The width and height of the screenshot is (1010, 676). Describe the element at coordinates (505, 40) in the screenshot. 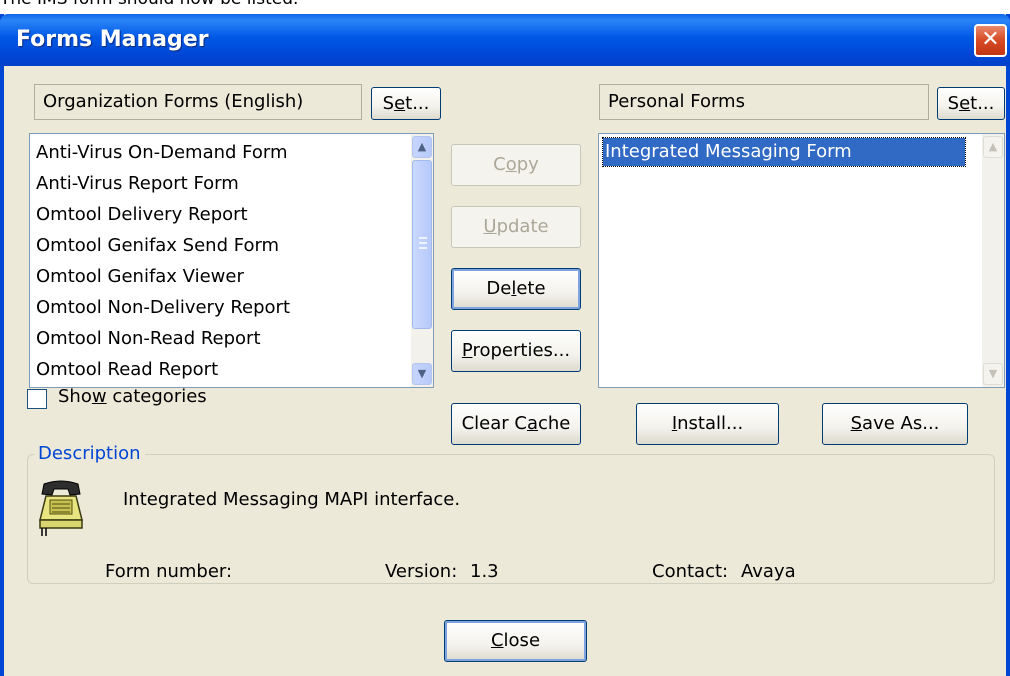

I see `title-bar: Forms Manager ✕` at that location.